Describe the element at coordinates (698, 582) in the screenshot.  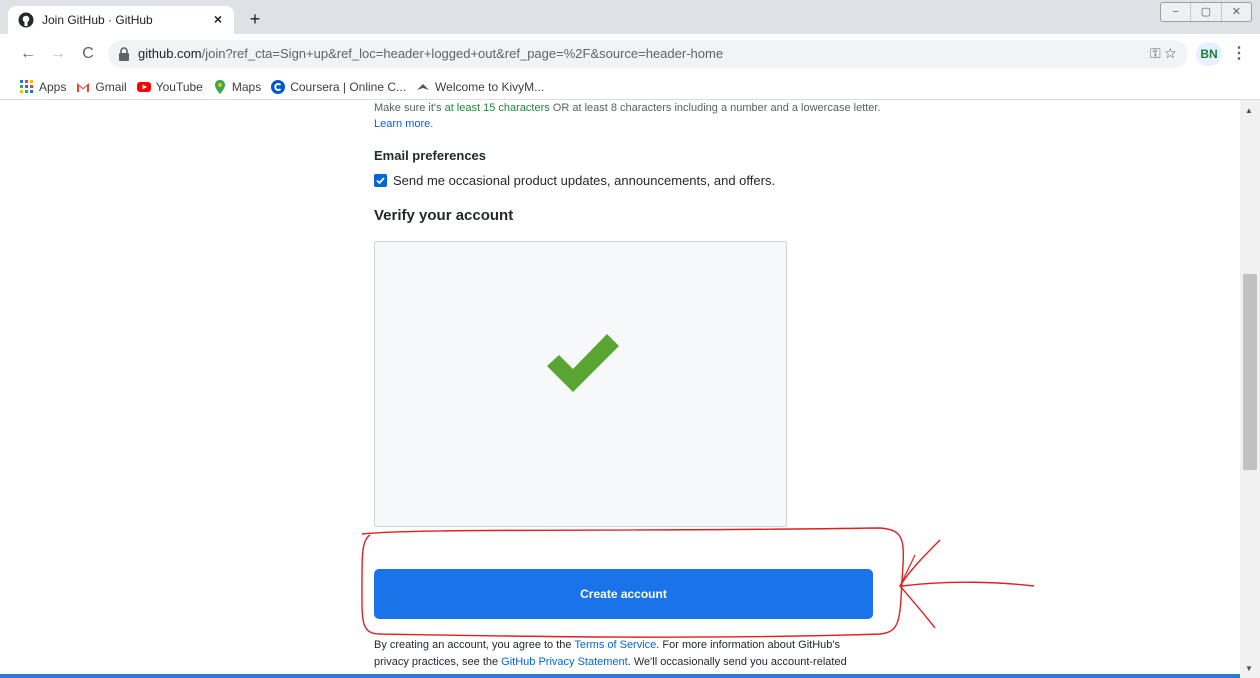
I see `red-annotation` at that location.